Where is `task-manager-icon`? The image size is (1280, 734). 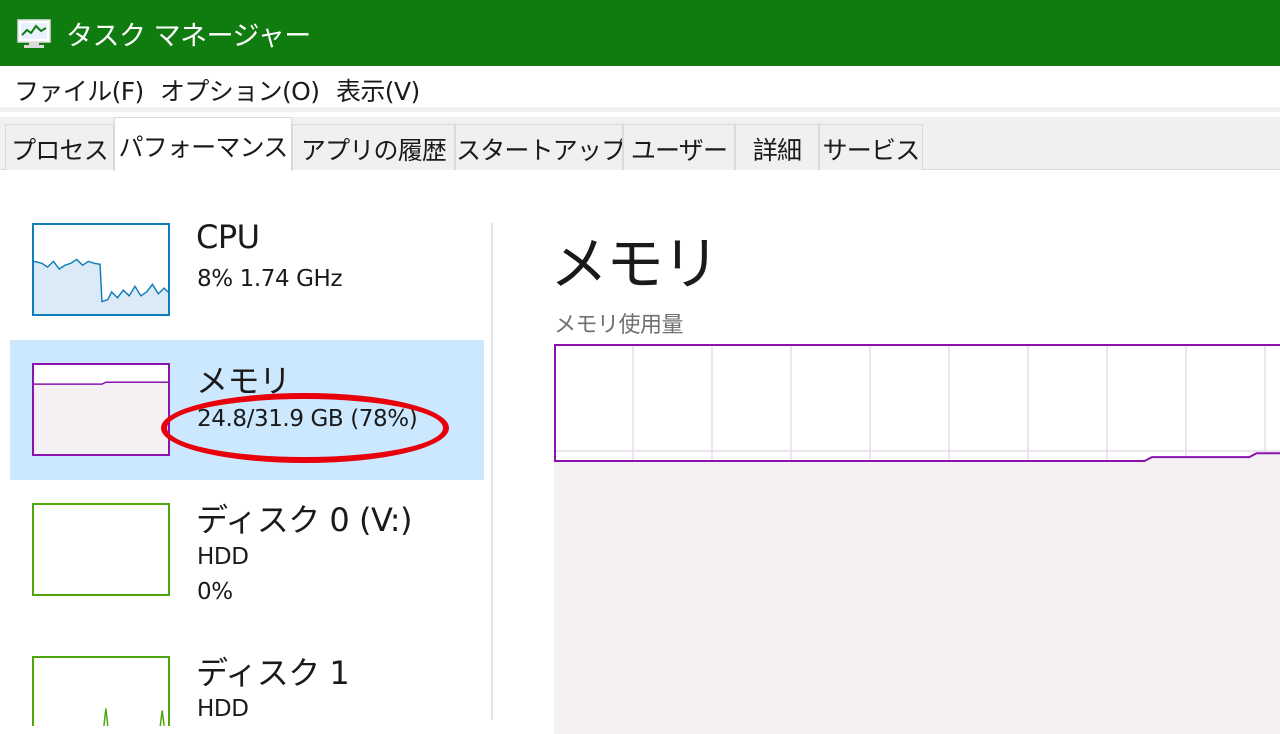 task-manager-icon is located at coordinates (34, 33).